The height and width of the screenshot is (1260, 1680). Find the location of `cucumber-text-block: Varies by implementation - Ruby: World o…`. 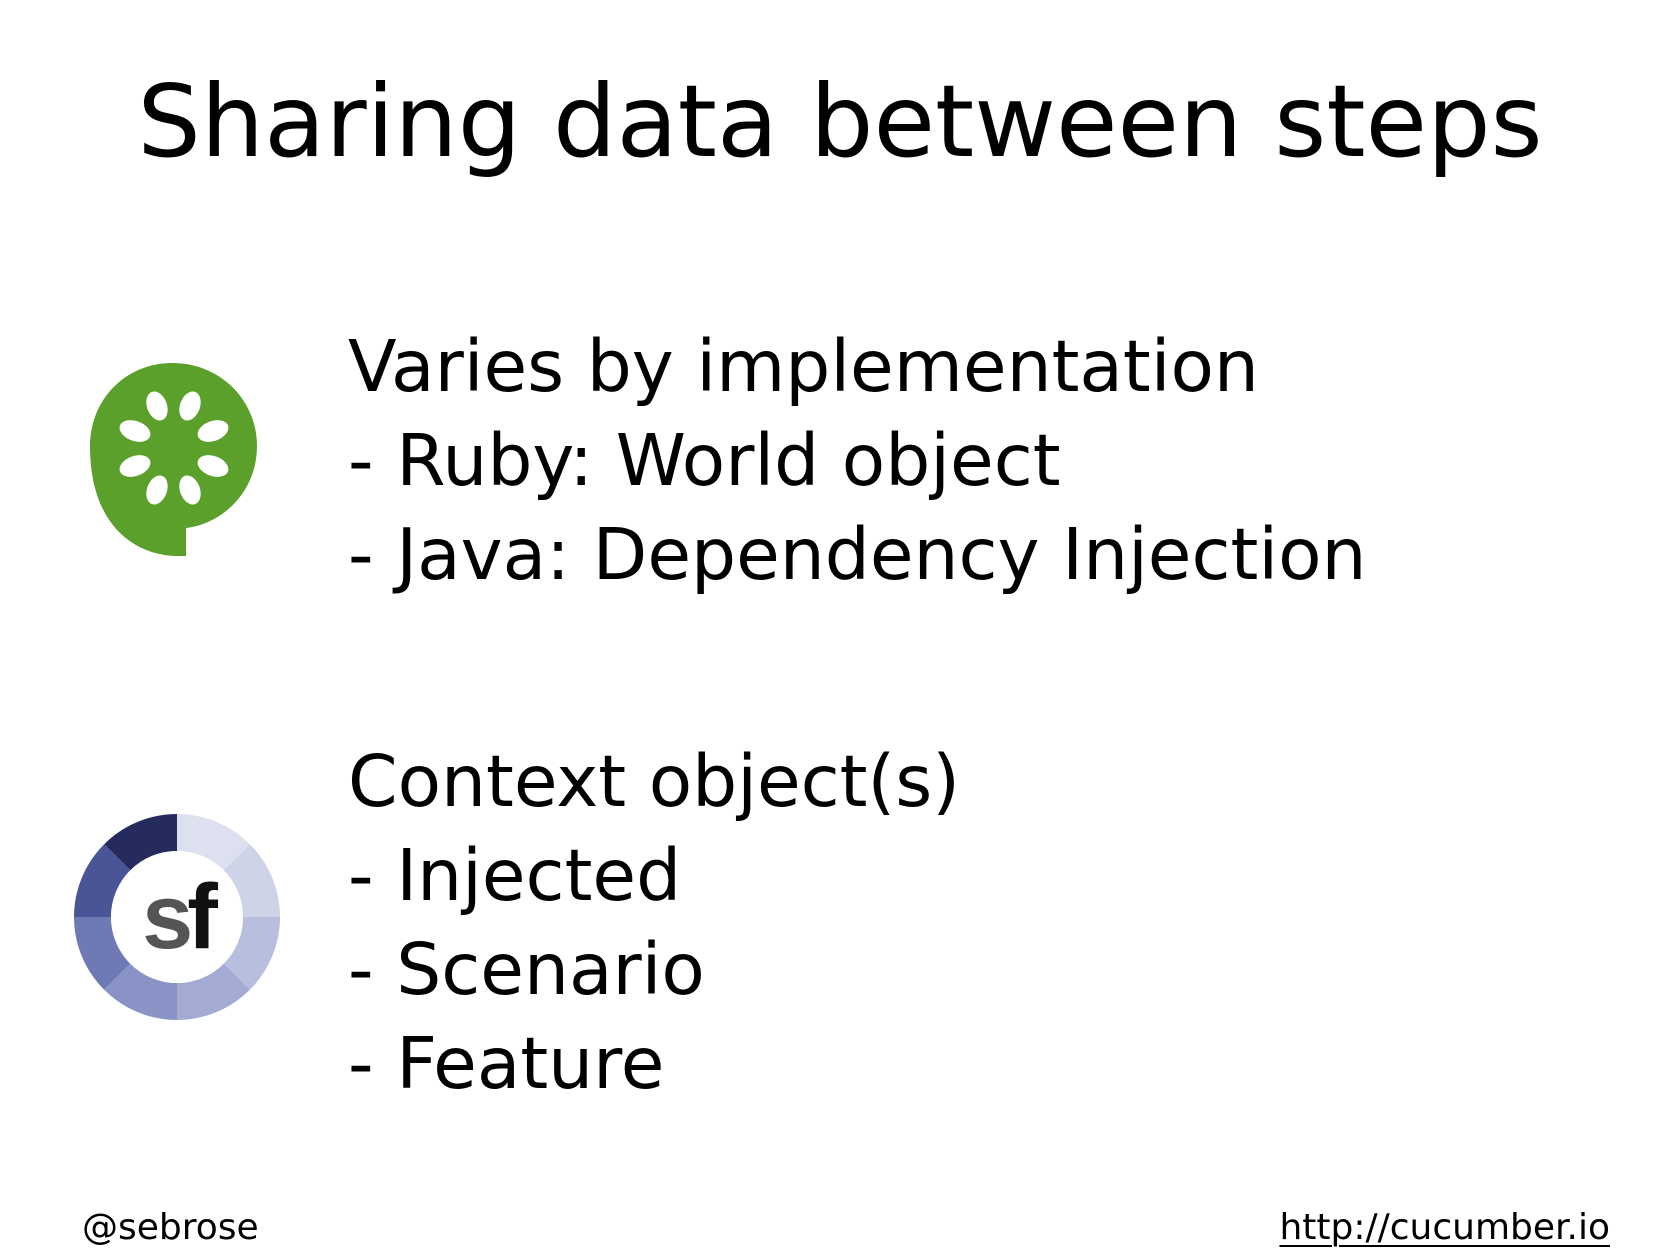

cucumber-text-block: Varies by implementation - Ruby: World o… is located at coordinates (857, 461).